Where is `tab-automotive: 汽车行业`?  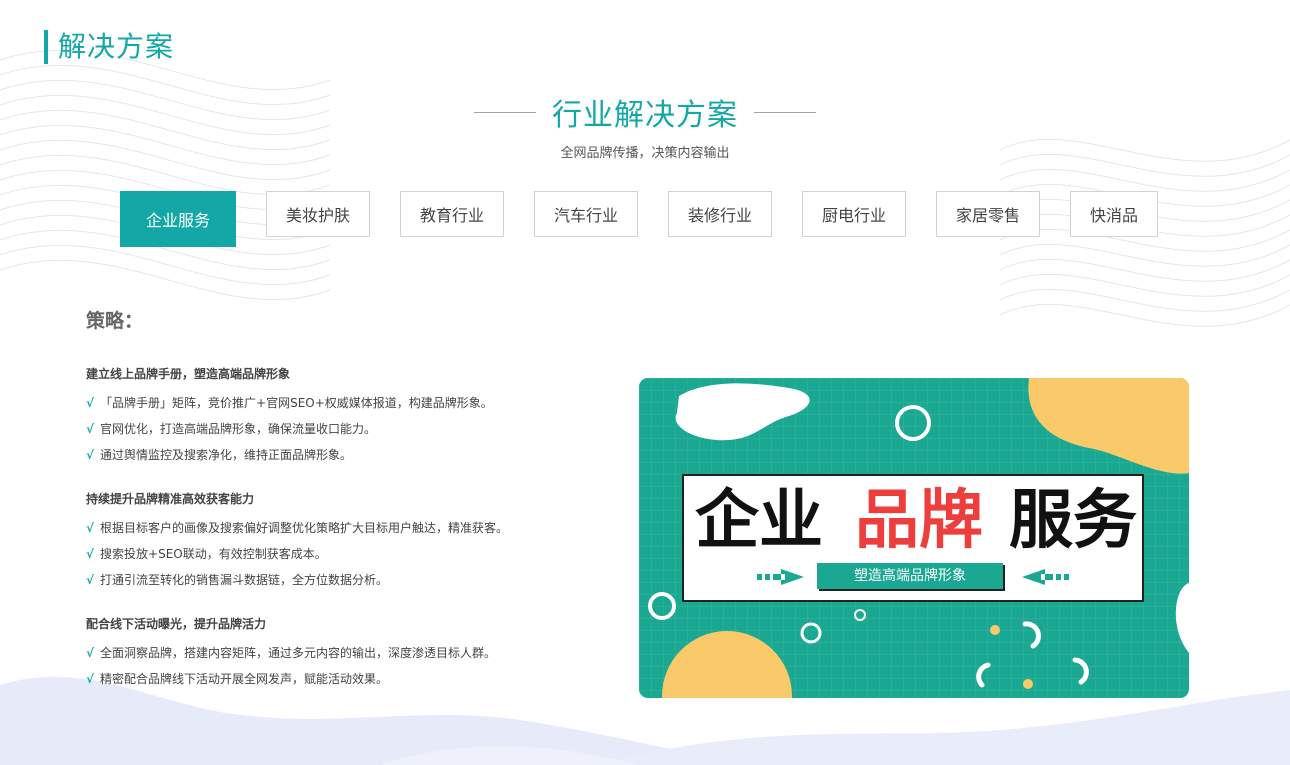 tab-automotive: 汽车行业 is located at coordinates (586, 214).